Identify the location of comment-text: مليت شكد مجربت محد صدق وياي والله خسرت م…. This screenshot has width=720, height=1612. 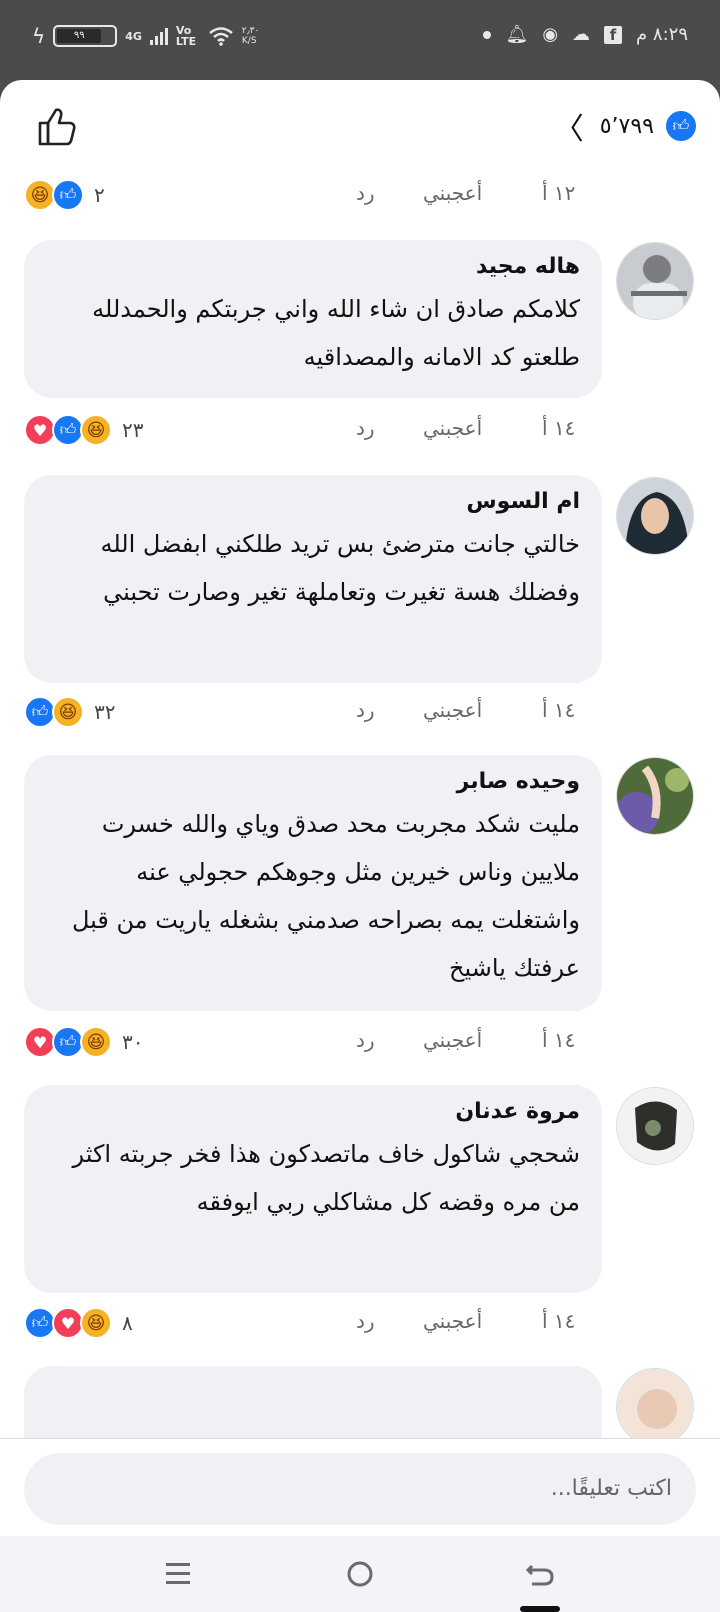
(325, 896).